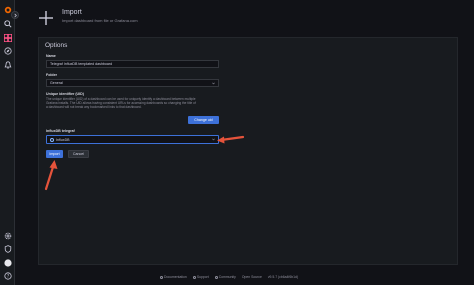  Describe the element at coordinates (63, 139) in the screenshot. I see `datasource-select-value: InfluxDB` at that location.